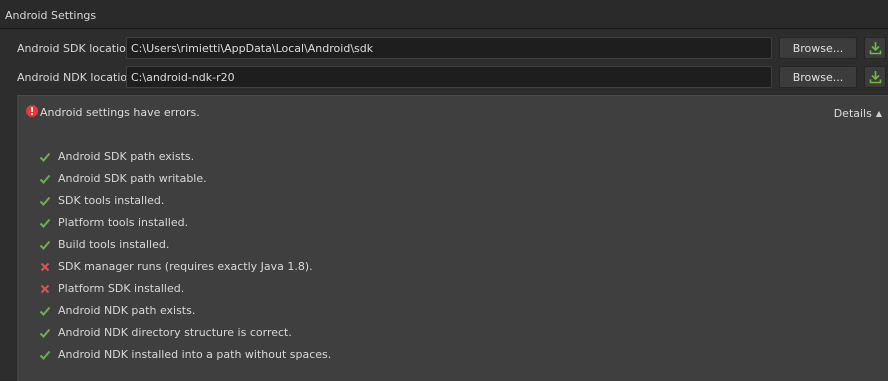 Image resolution: width=888 pixels, height=381 pixels. Describe the element at coordinates (32, 111) in the screenshot. I see `error-icon` at that location.